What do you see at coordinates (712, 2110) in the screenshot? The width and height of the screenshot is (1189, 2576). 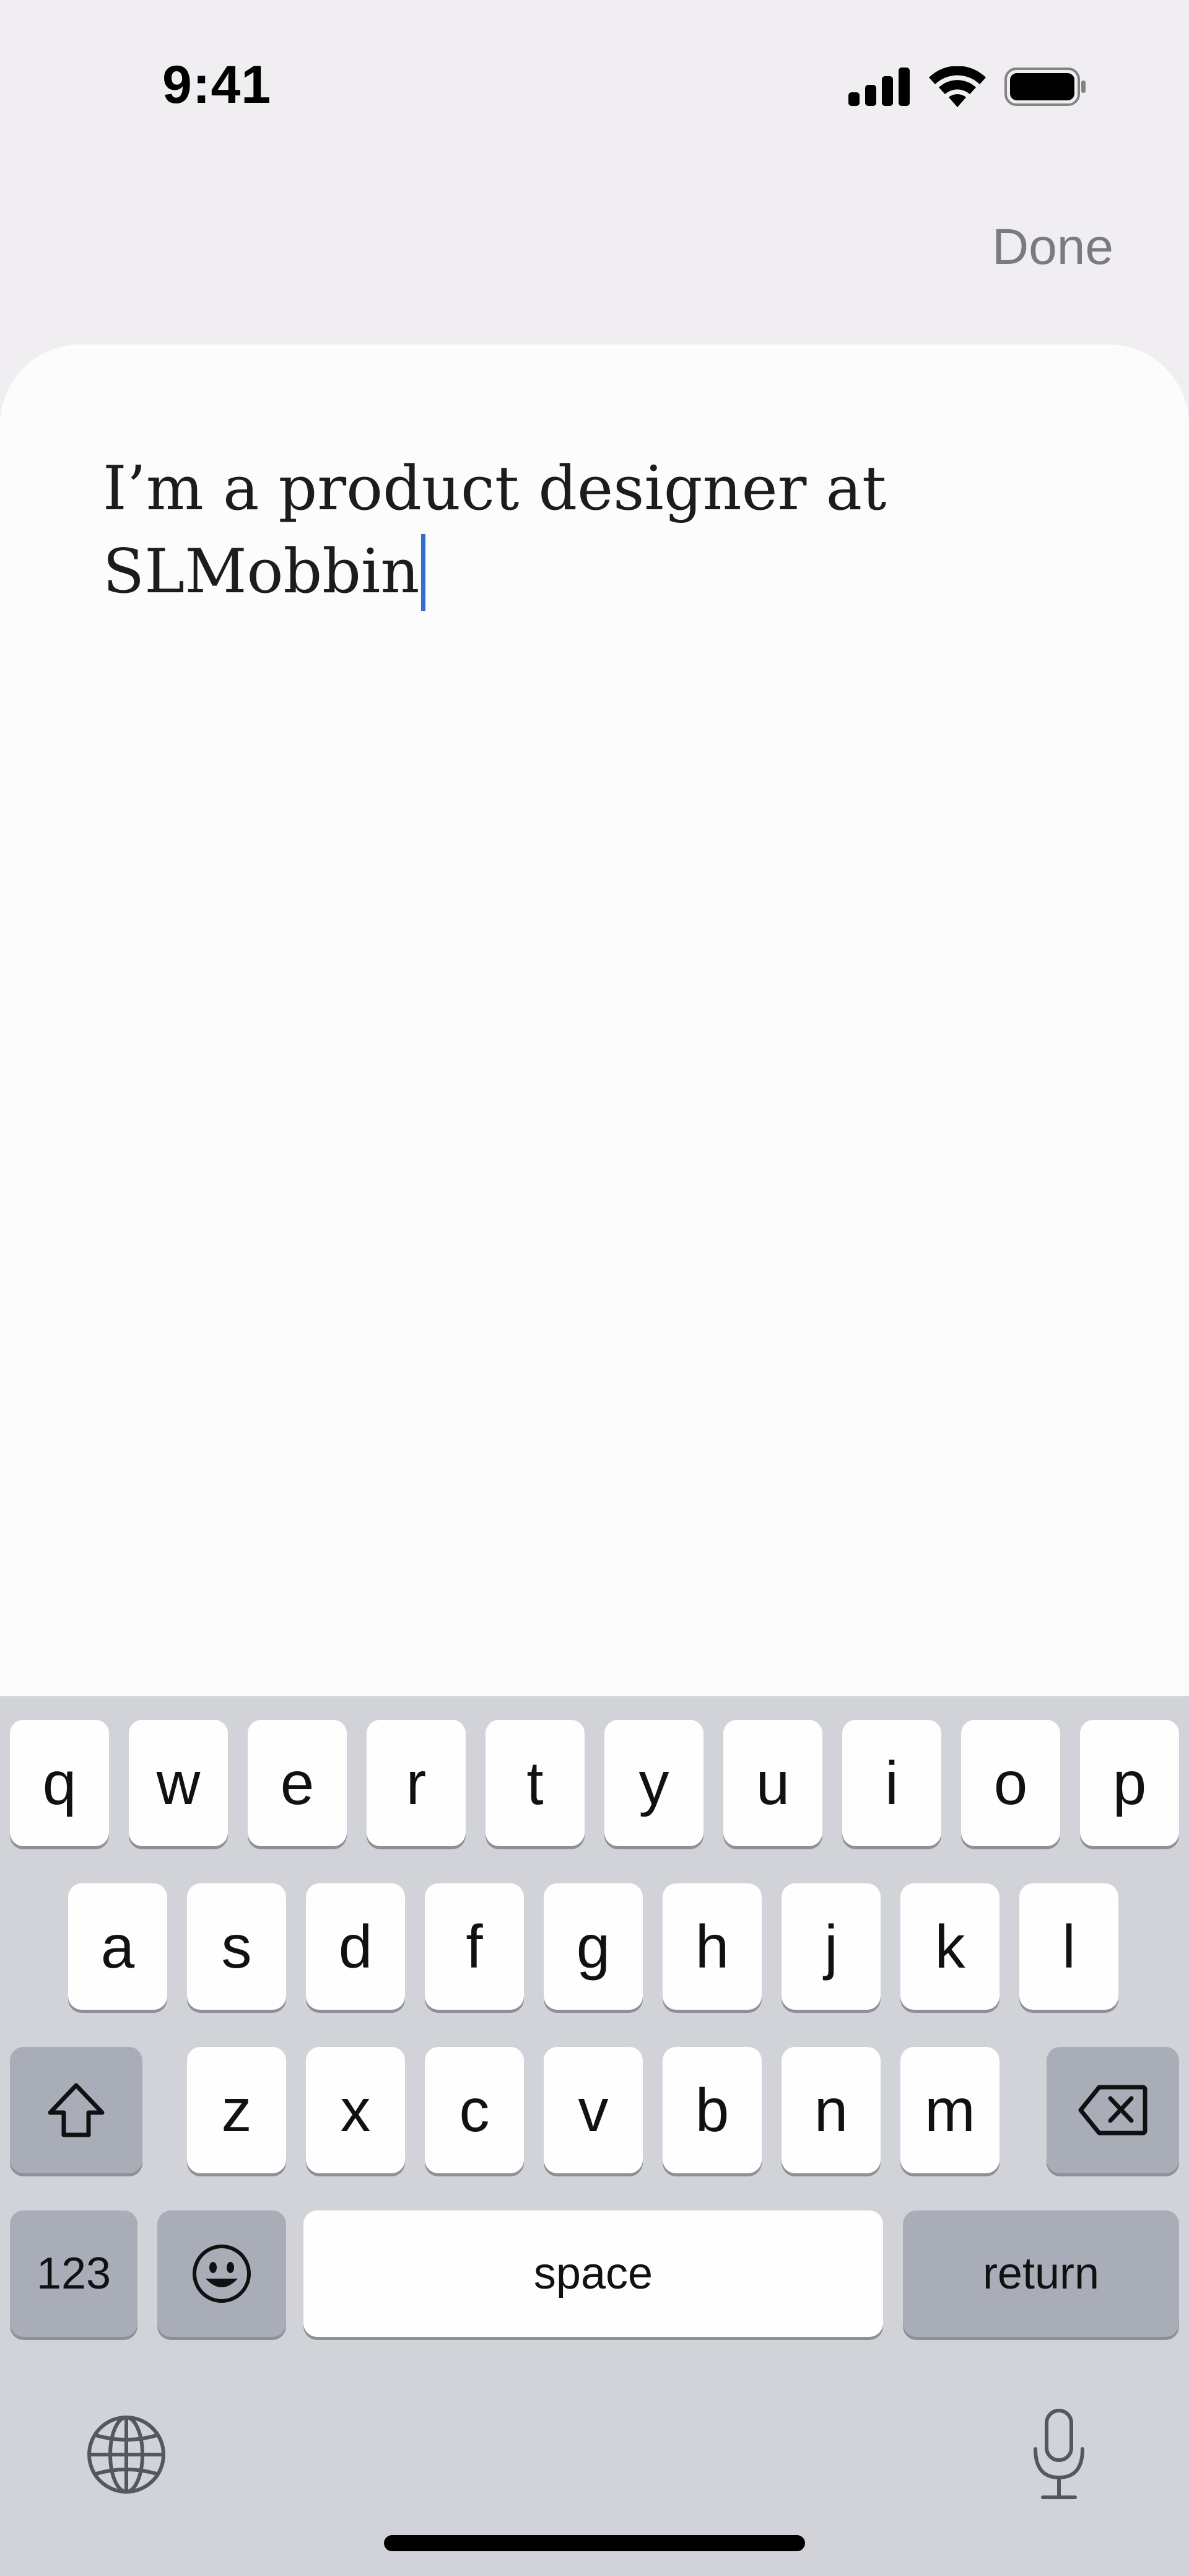 I see `key-b: b` at bounding box center [712, 2110].